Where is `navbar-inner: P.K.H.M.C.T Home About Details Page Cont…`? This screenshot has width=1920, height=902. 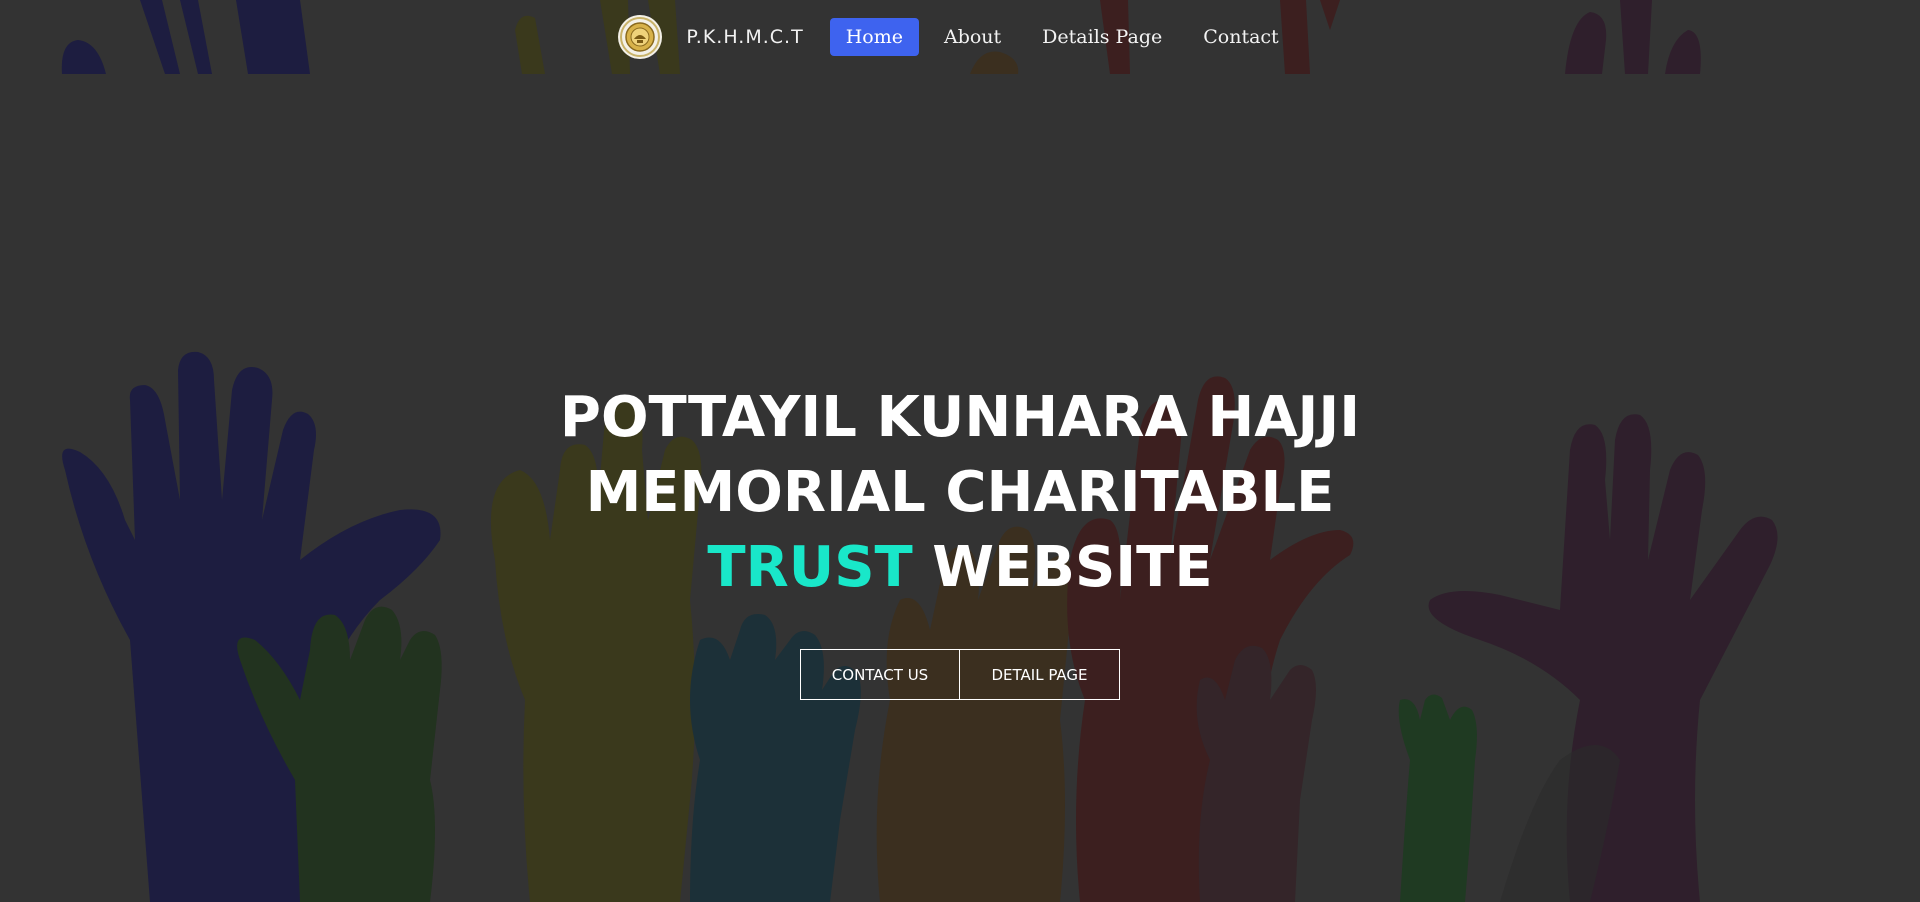
navbar-inner: P.K.H.M.C.T Home About Details Page Cont… is located at coordinates (960, 37).